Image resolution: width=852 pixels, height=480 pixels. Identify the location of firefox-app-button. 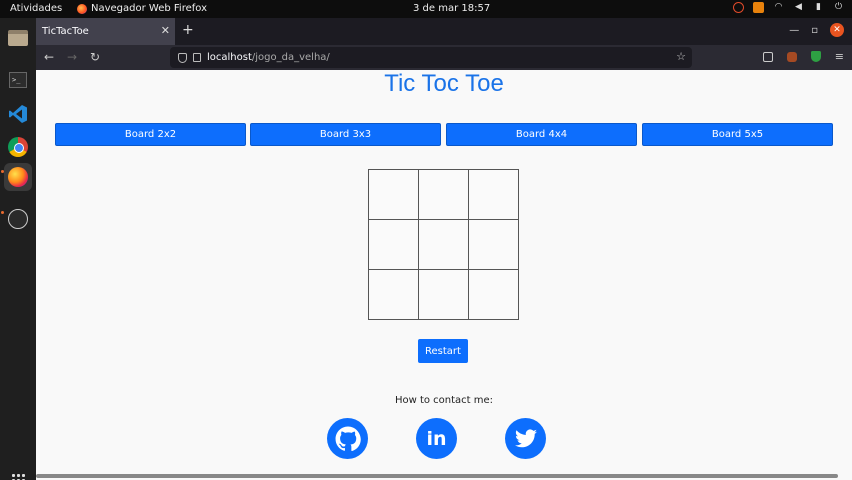
(18, 177).